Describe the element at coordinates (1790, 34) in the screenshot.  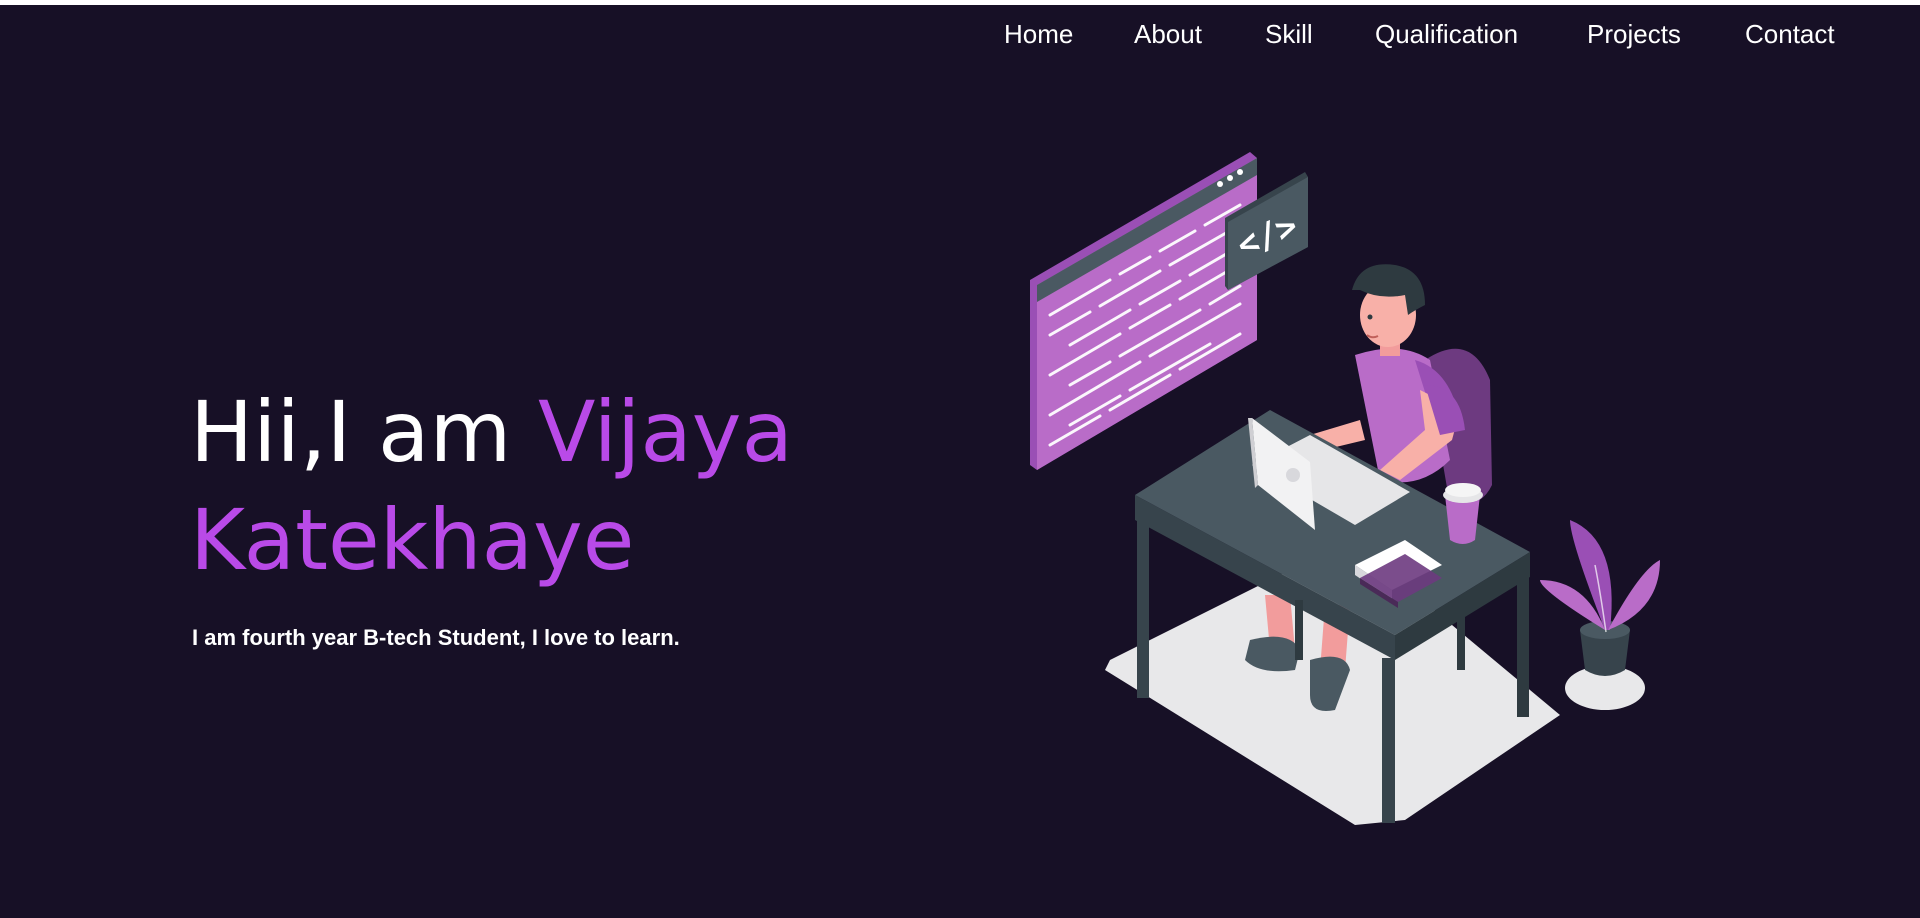
I see `nav-contact-link: Contact` at that location.